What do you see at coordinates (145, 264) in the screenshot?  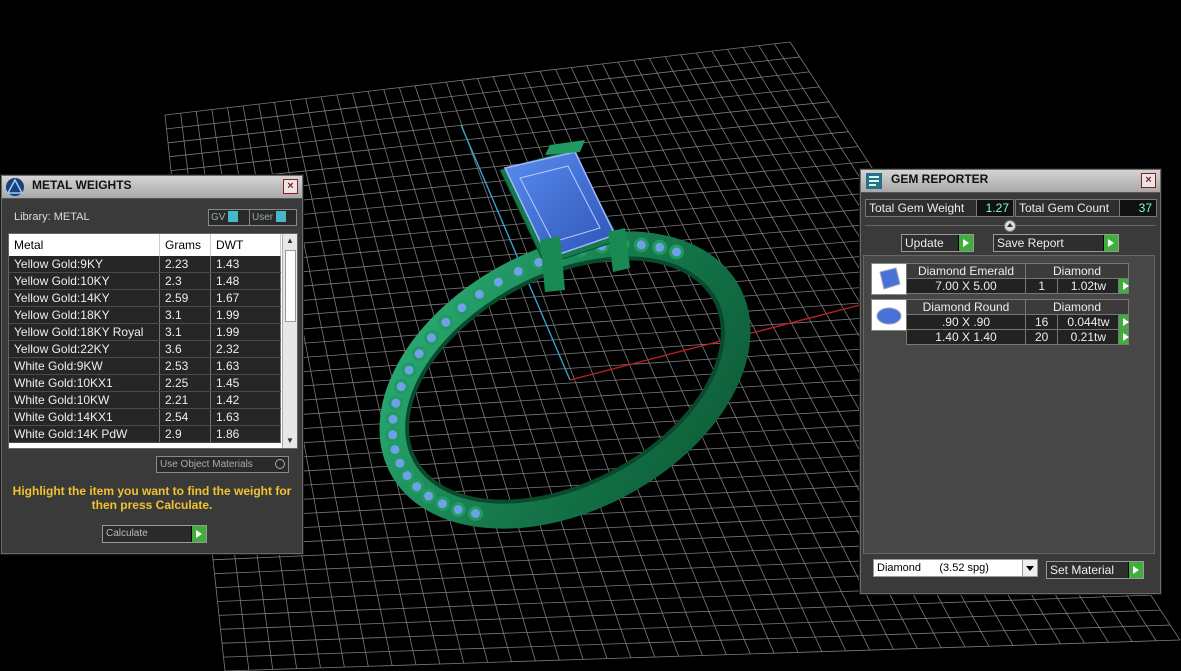 I see `table-row: Yellow Gold:9KY 2.23 1.43` at bounding box center [145, 264].